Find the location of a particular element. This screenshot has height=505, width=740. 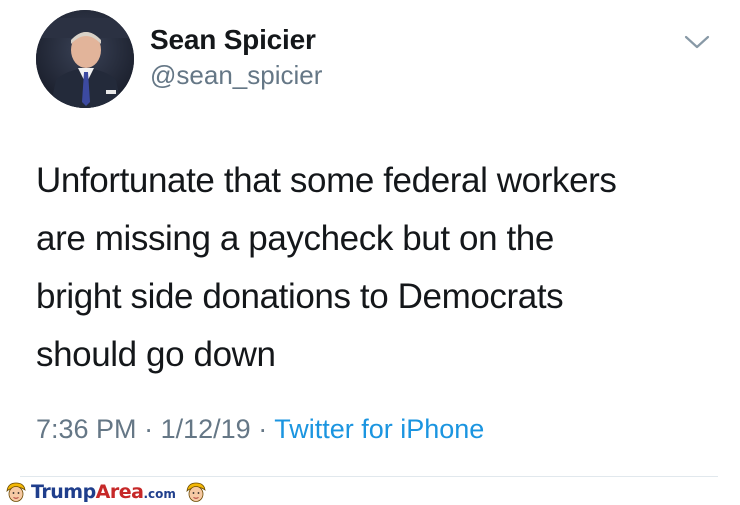

watermark: TrumpArea.com is located at coordinates (106, 492).